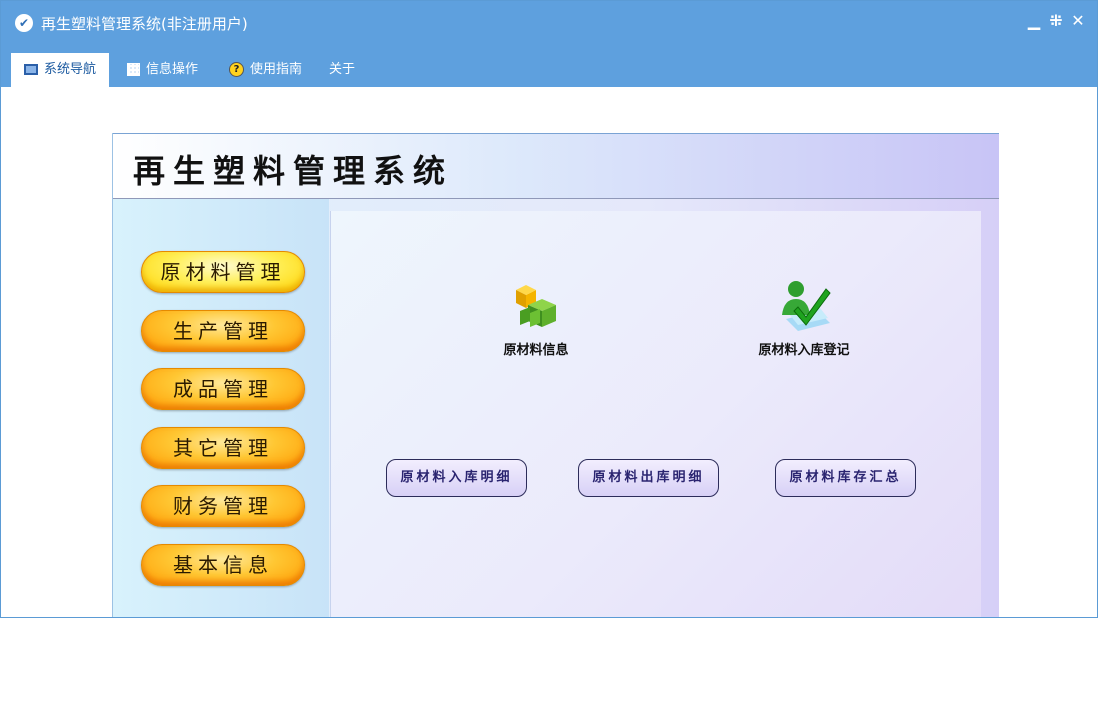  Describe the element at coordinates (223, 506) in the screenshot. I see `sidebar-item-finance: 财务管理` at that location.